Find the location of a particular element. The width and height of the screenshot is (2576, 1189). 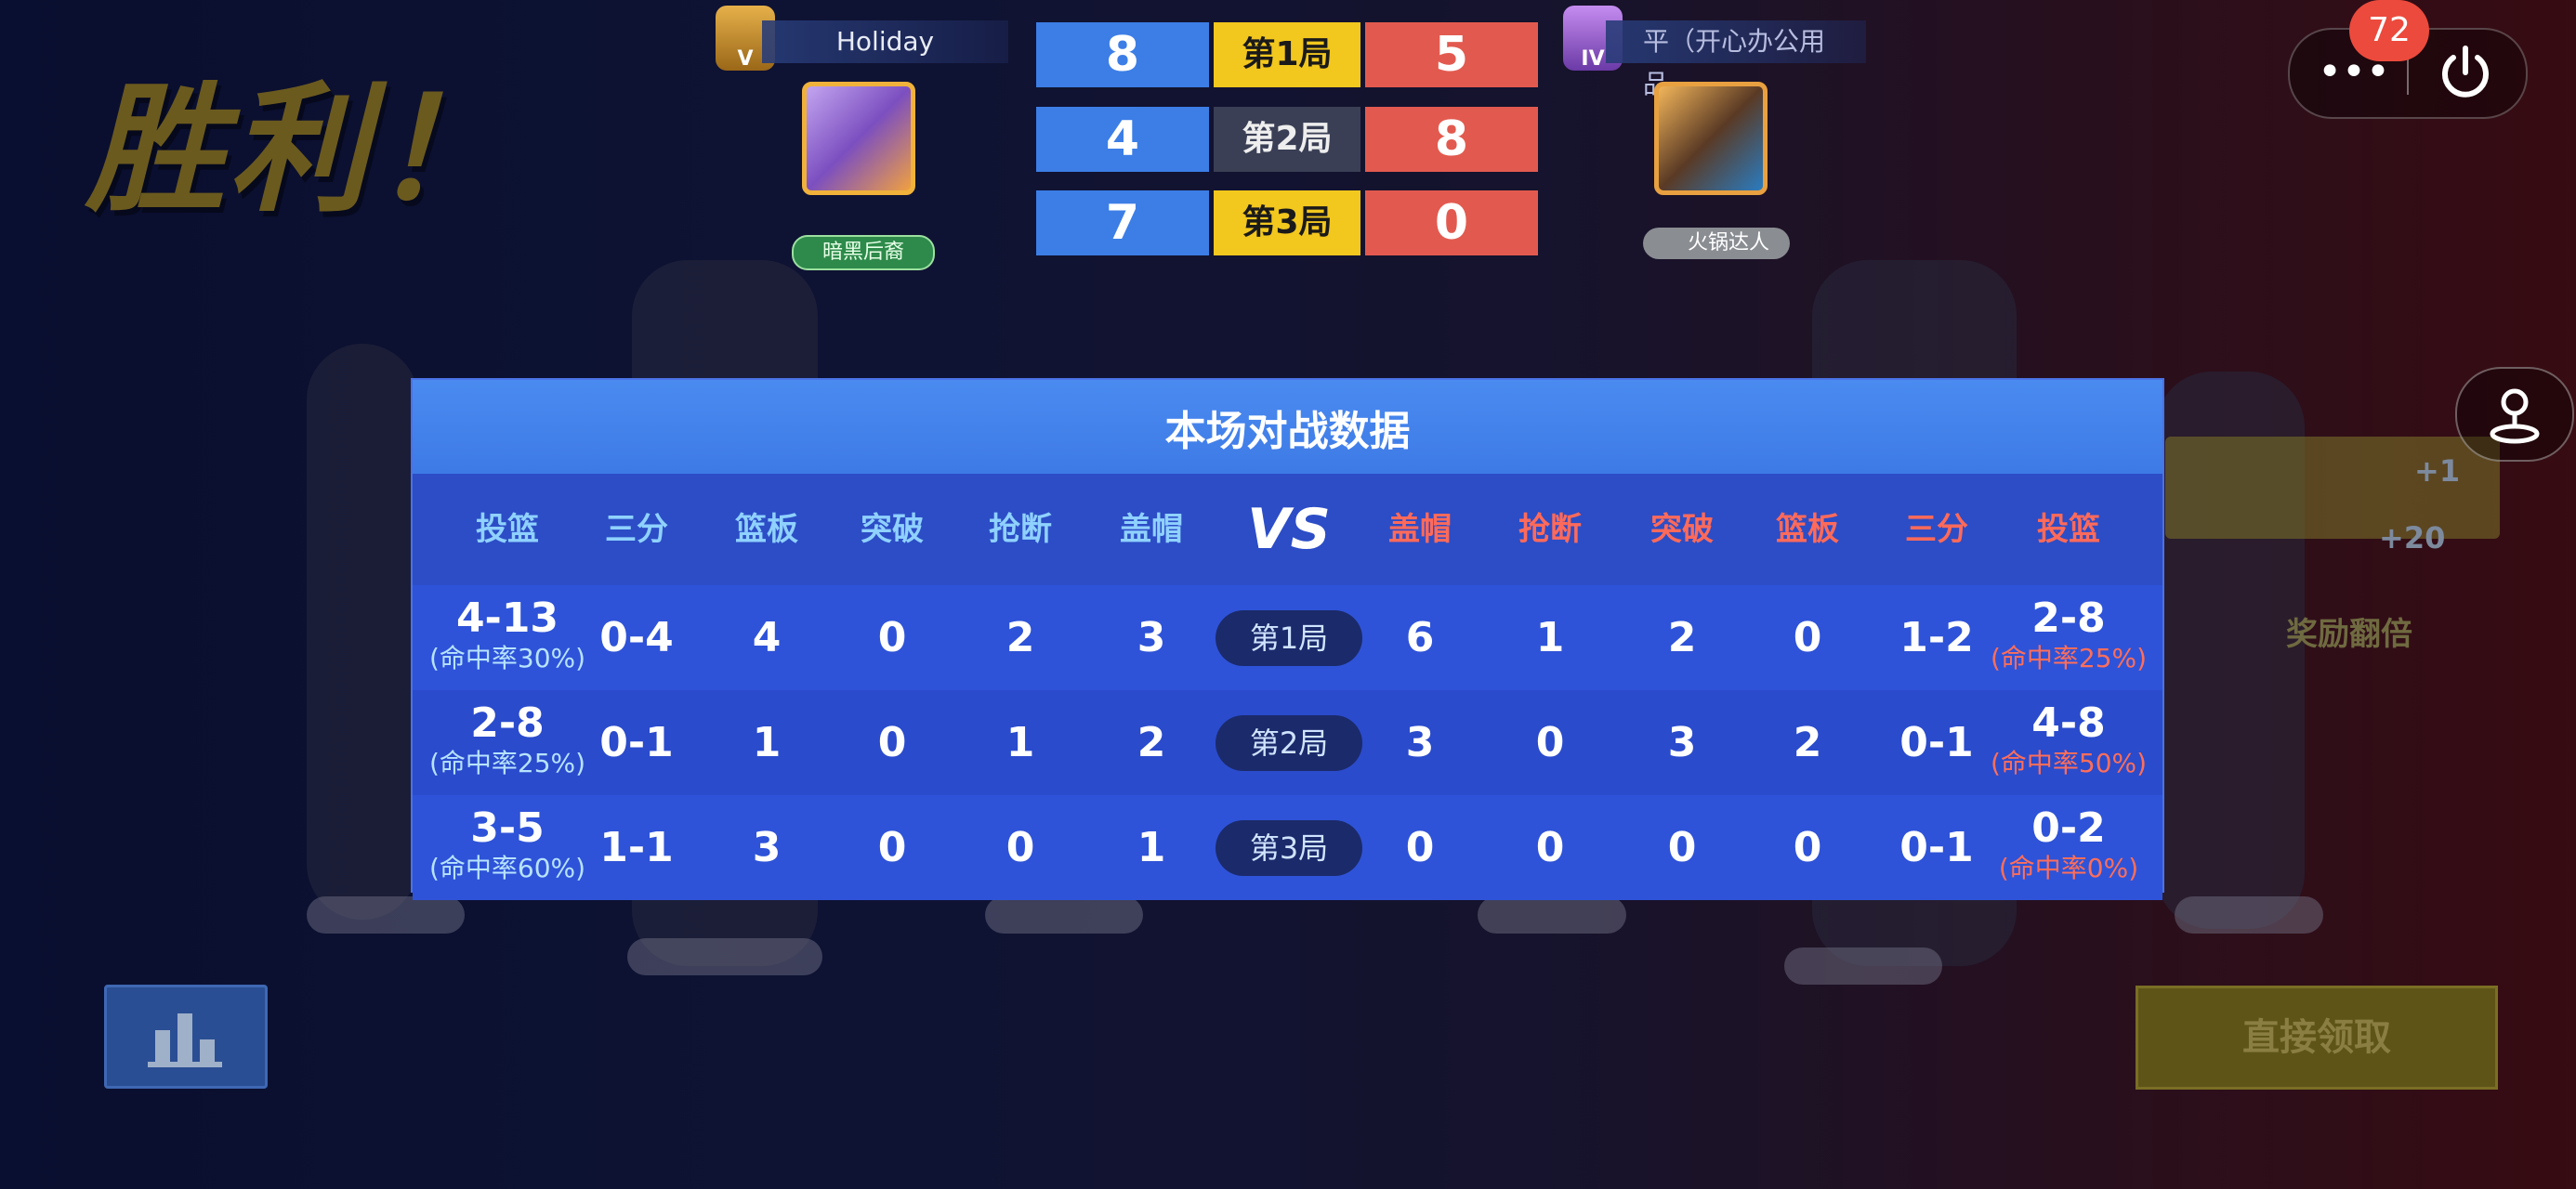

left-shot-stat: 2-8 (命中率25%) is located at coordinates (507, 739).